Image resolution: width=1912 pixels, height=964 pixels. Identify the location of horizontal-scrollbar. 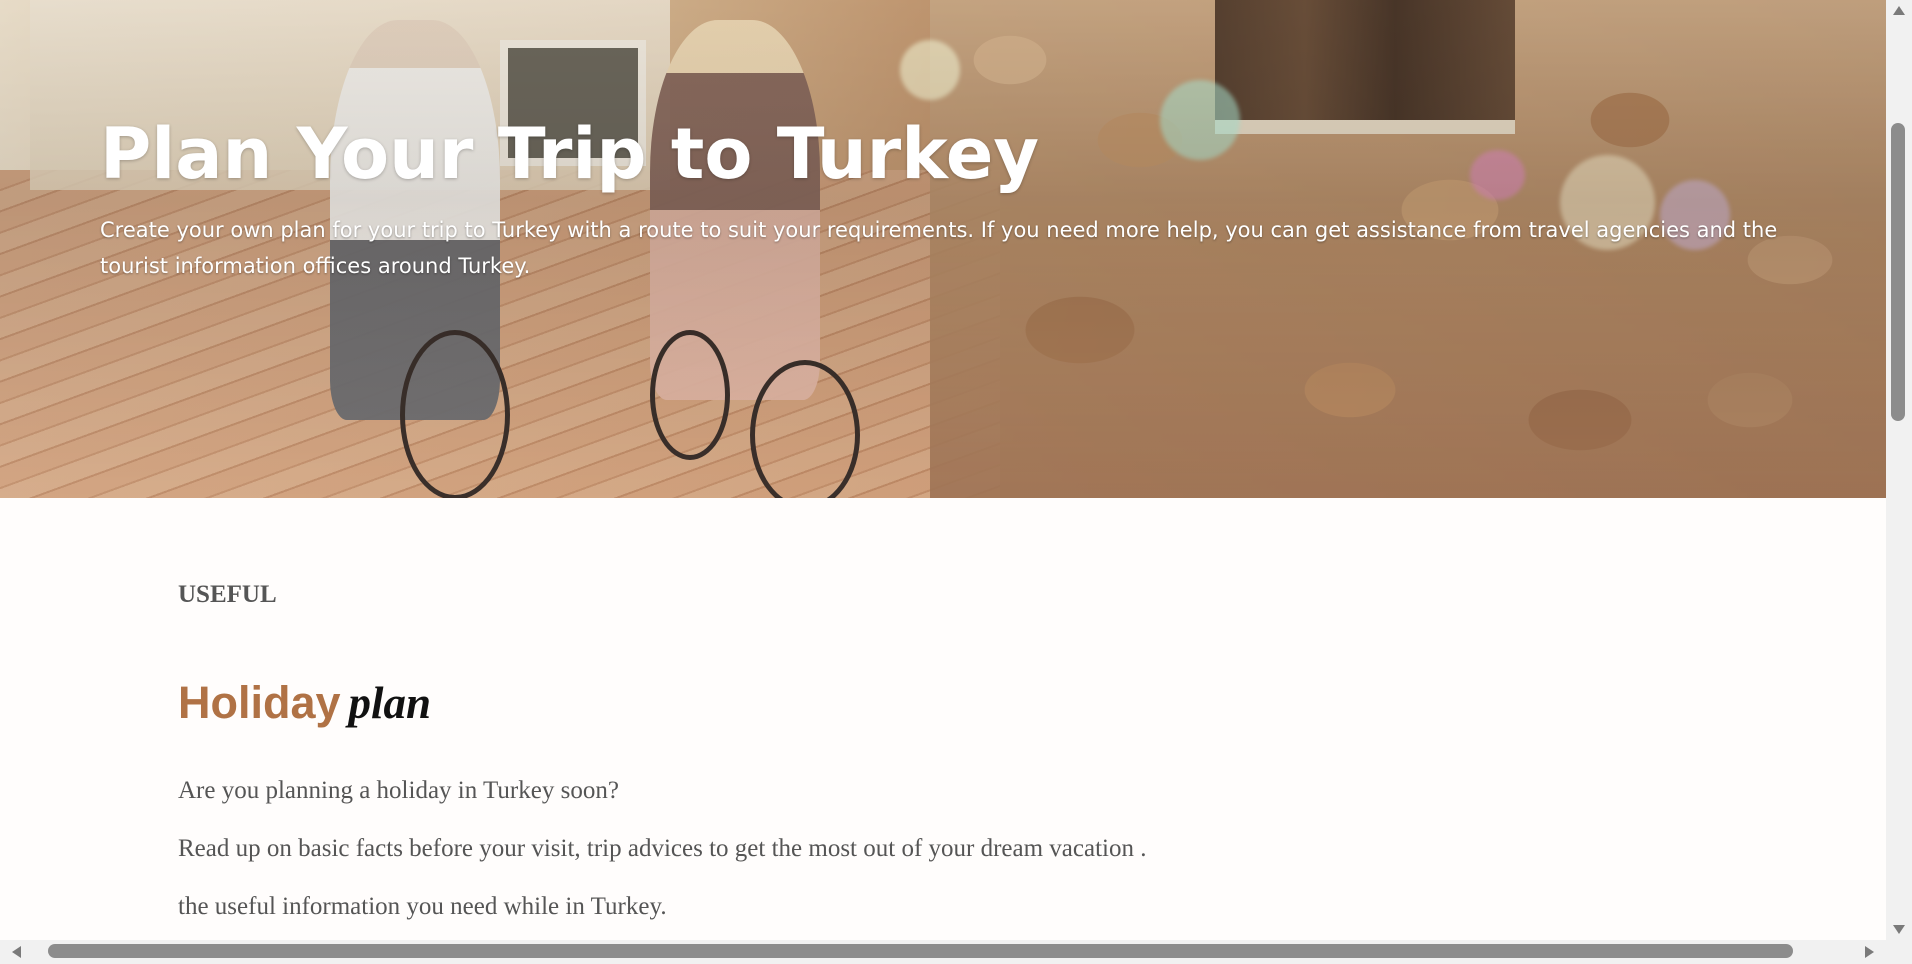
(943, 952).